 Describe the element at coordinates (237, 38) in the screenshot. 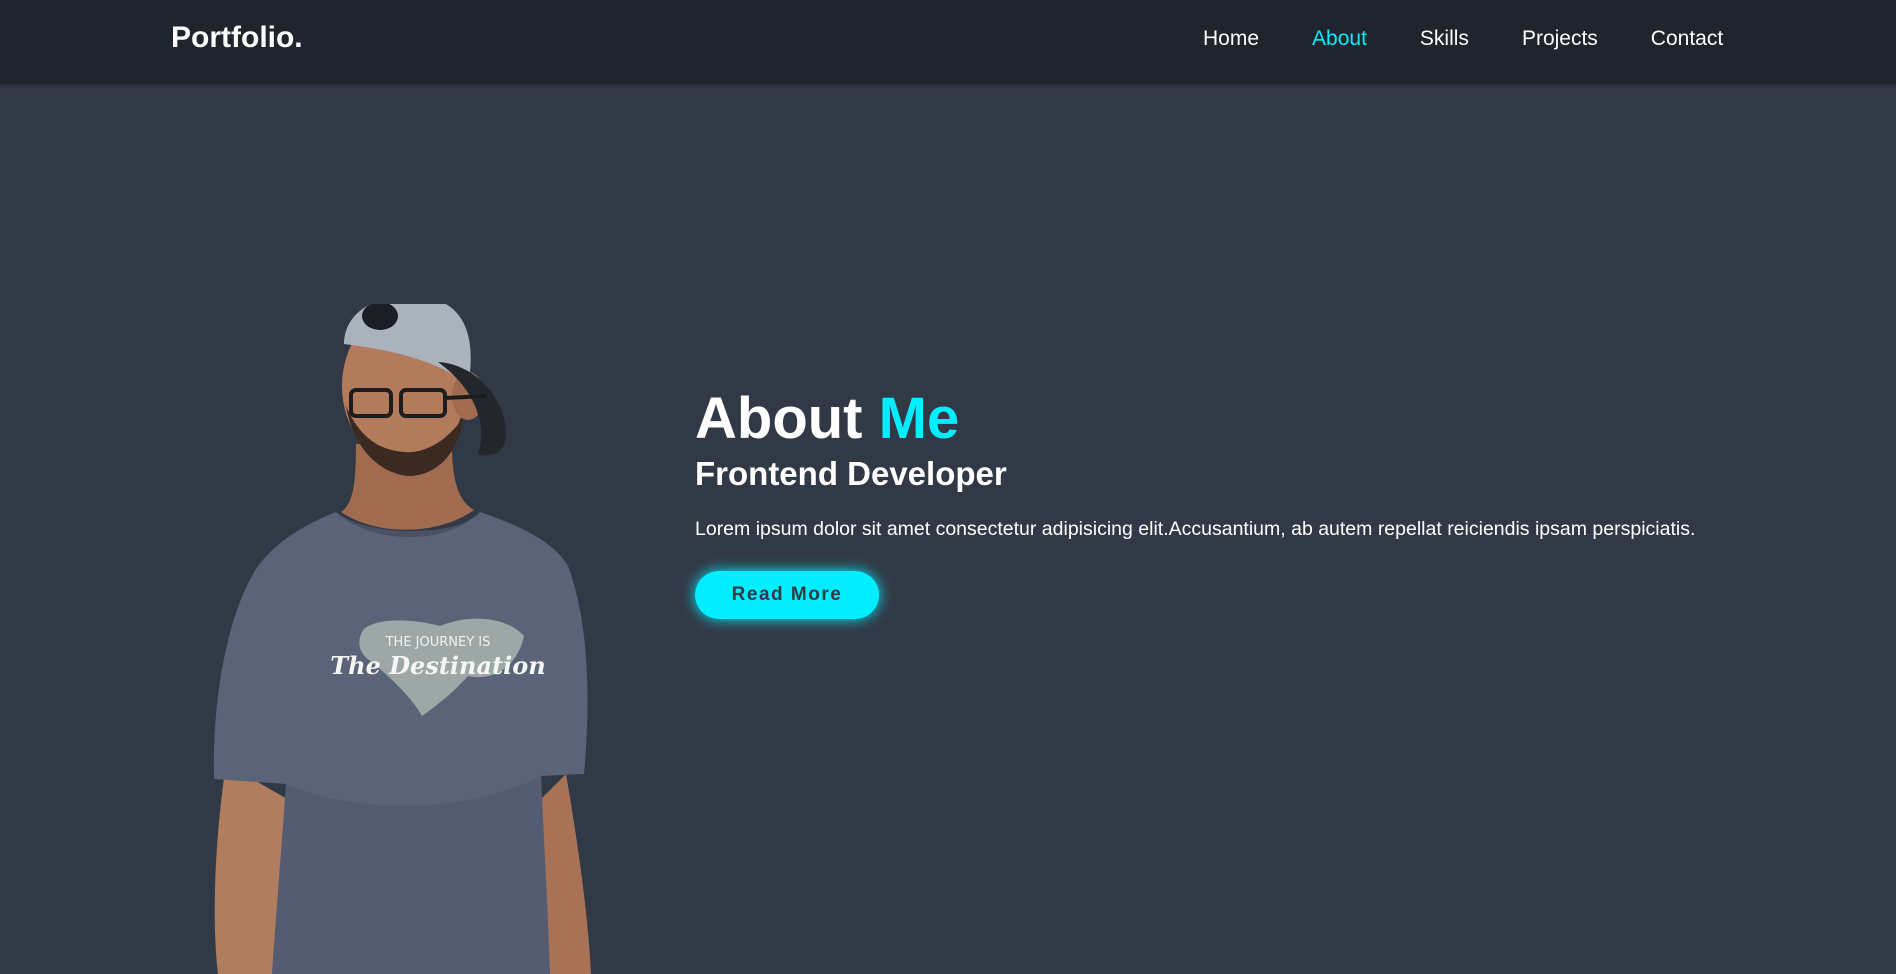

I see `logo: Portfolio.` at that location.